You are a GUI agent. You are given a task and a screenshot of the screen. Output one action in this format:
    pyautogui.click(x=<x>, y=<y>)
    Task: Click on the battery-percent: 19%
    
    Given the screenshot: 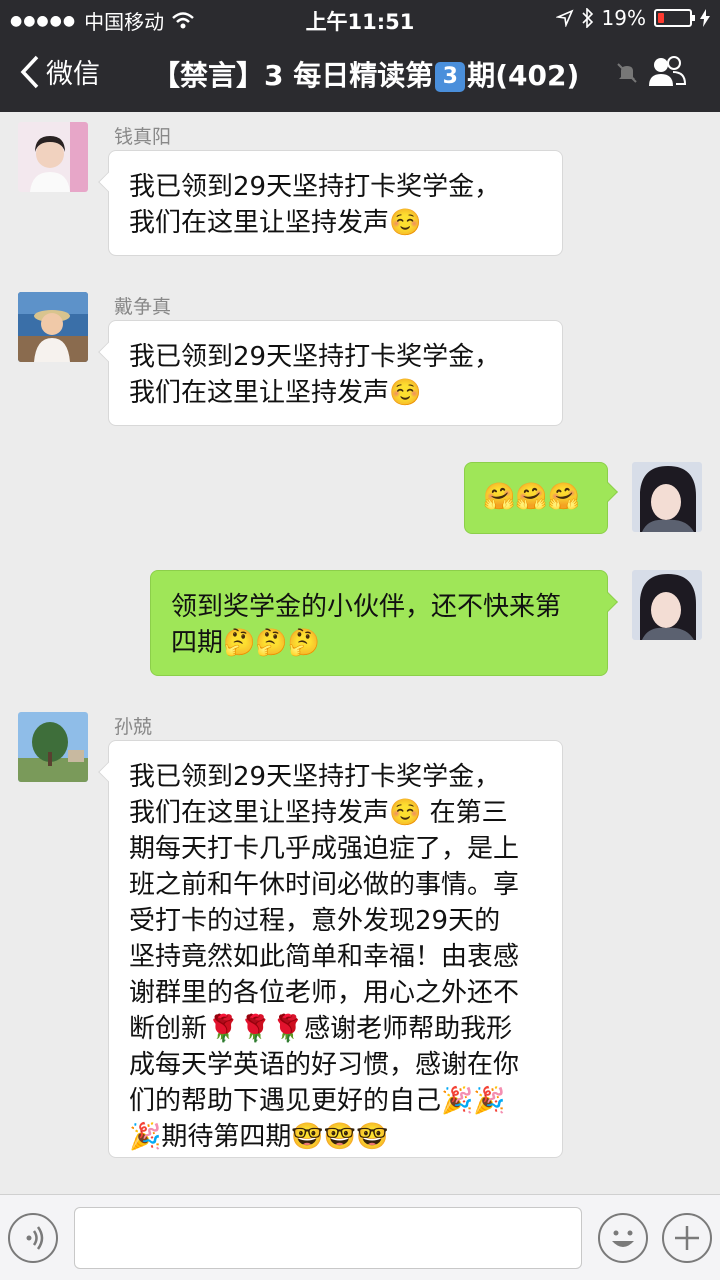 What is the action you would take?
    pyautogui.click(x=623, y=18)
    